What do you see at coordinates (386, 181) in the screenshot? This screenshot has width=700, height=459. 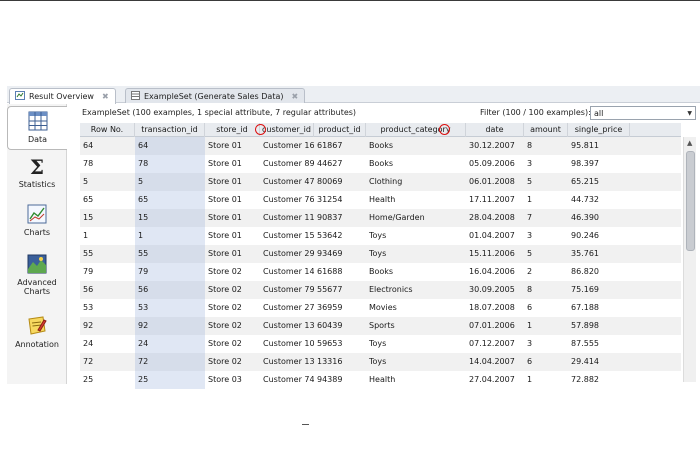 I see `table-cell: Clothing` at bounding box center [386, 181].